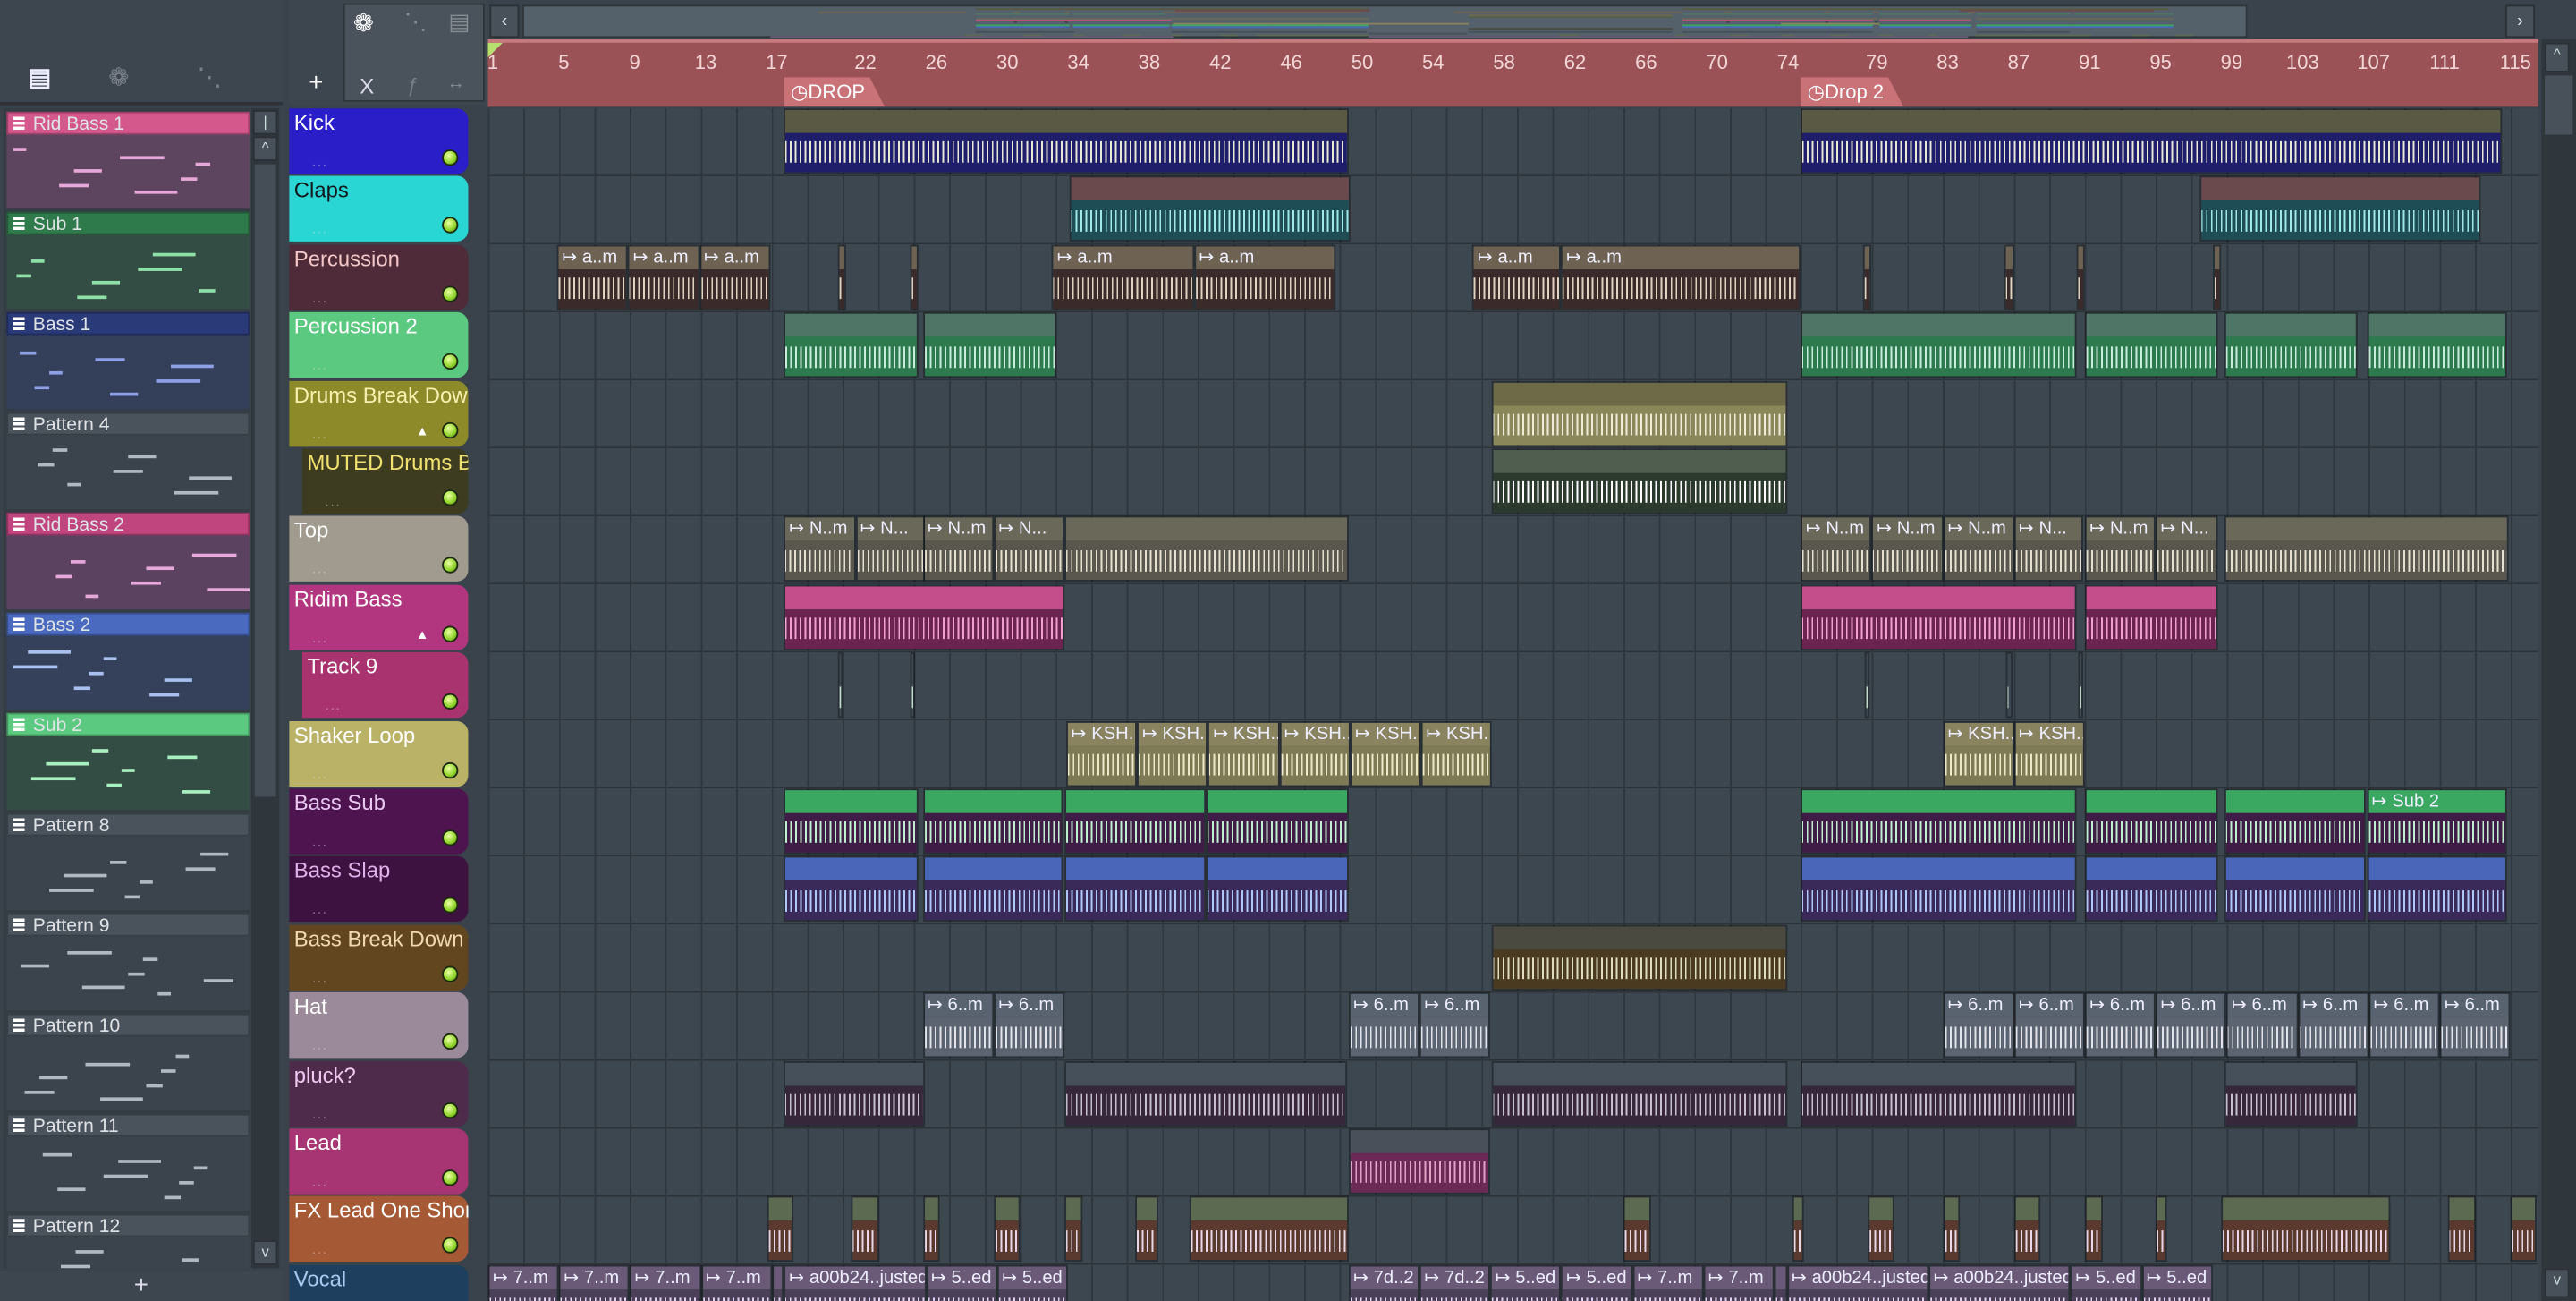 The width and height of the screenshot is (2576, 1301). Describe the element at coordinates (141, 1286) in the screenshot. I see `add-pattern-button: +` at that location.